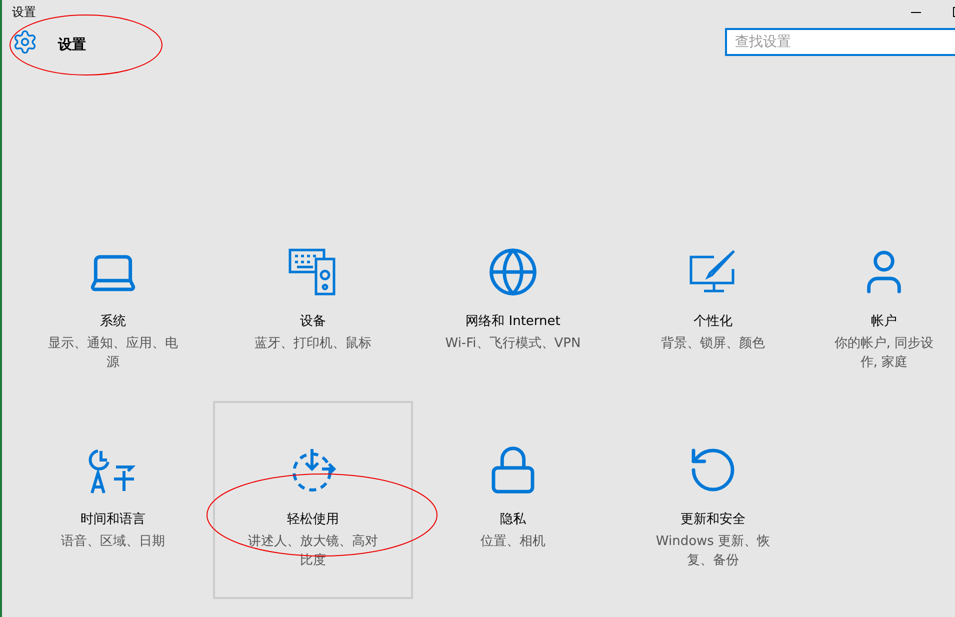  What do you see at coordinates (313, 321) in the screenshot?
I see `tile-title: 设备` at bounding box center [313, 321].